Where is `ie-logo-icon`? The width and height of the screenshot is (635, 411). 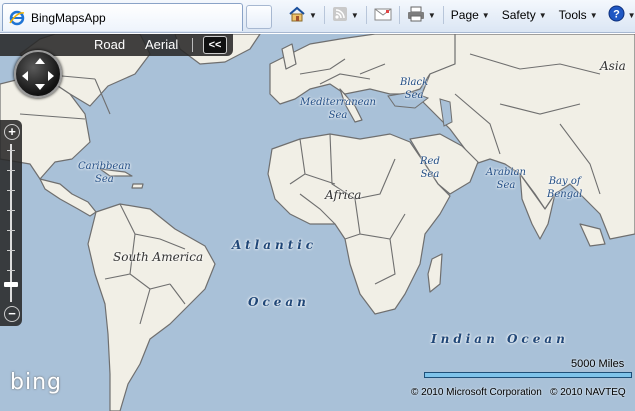 ie-logo-icon is located at coordinates (17, 18).